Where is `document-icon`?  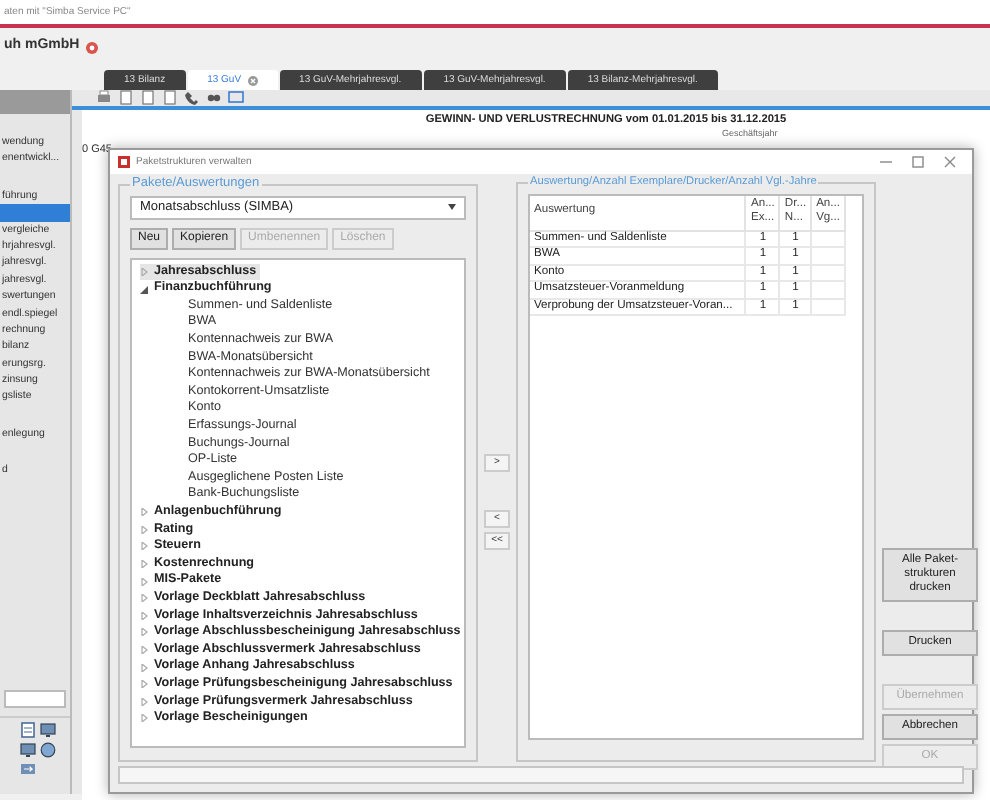 document-icon is located at coordinates (28, 730).